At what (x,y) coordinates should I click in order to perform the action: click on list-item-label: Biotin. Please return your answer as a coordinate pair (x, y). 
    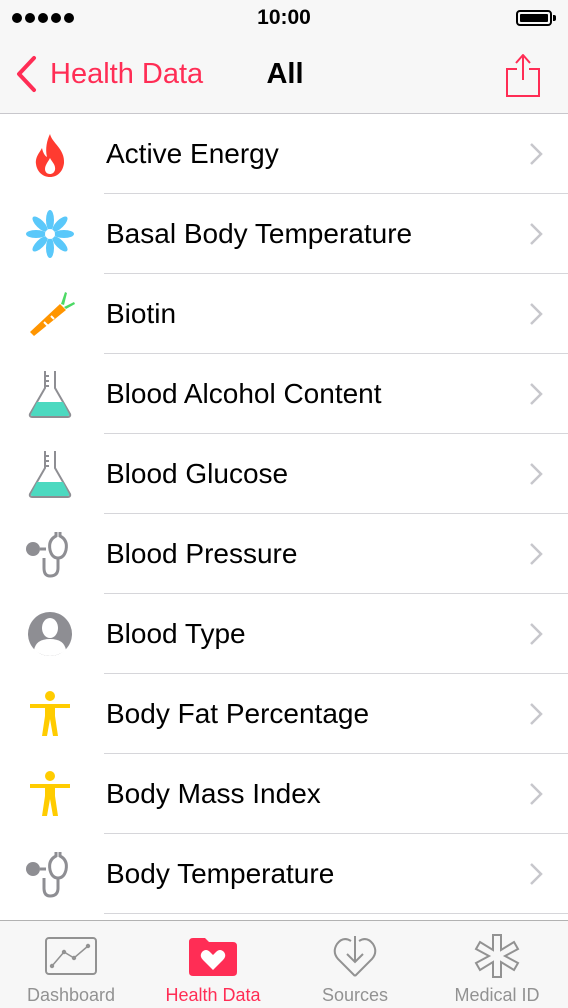
    Looking at the image, I should click on (141, 313).